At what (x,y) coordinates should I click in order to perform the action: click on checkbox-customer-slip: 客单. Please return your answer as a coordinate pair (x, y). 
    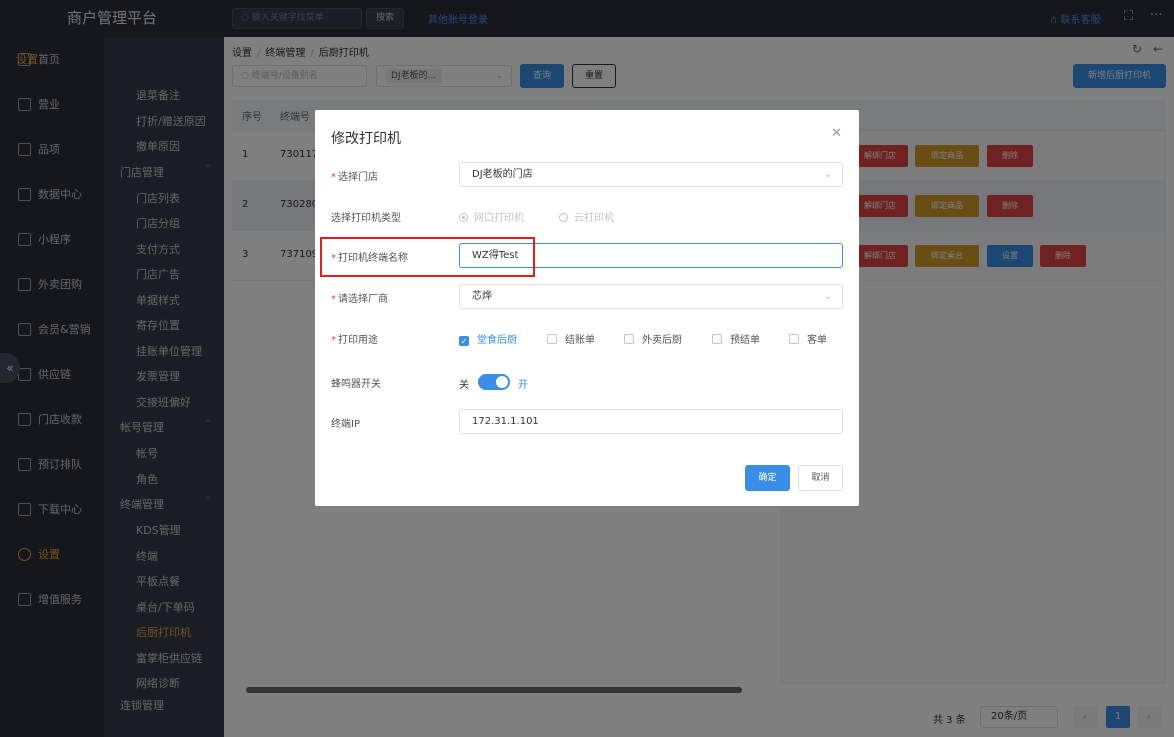
    Looking at the image, I should click on (808, 338).